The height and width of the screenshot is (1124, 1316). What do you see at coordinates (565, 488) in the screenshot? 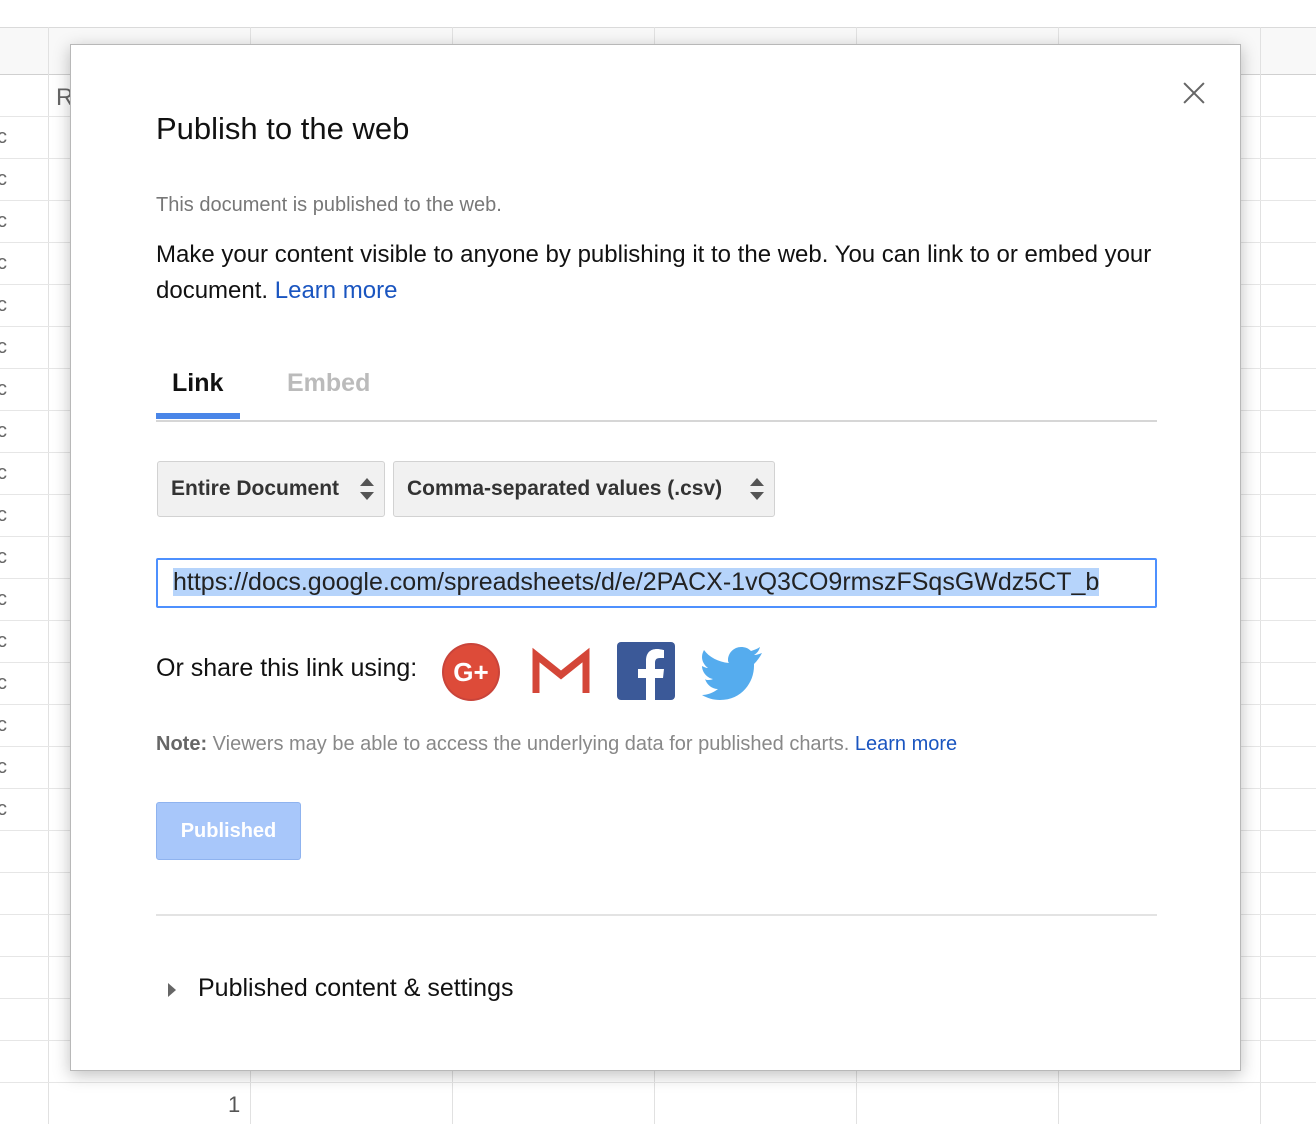
I see `format-select-value: Comma-separated values (.csv)` at bounding box center [565, 488].